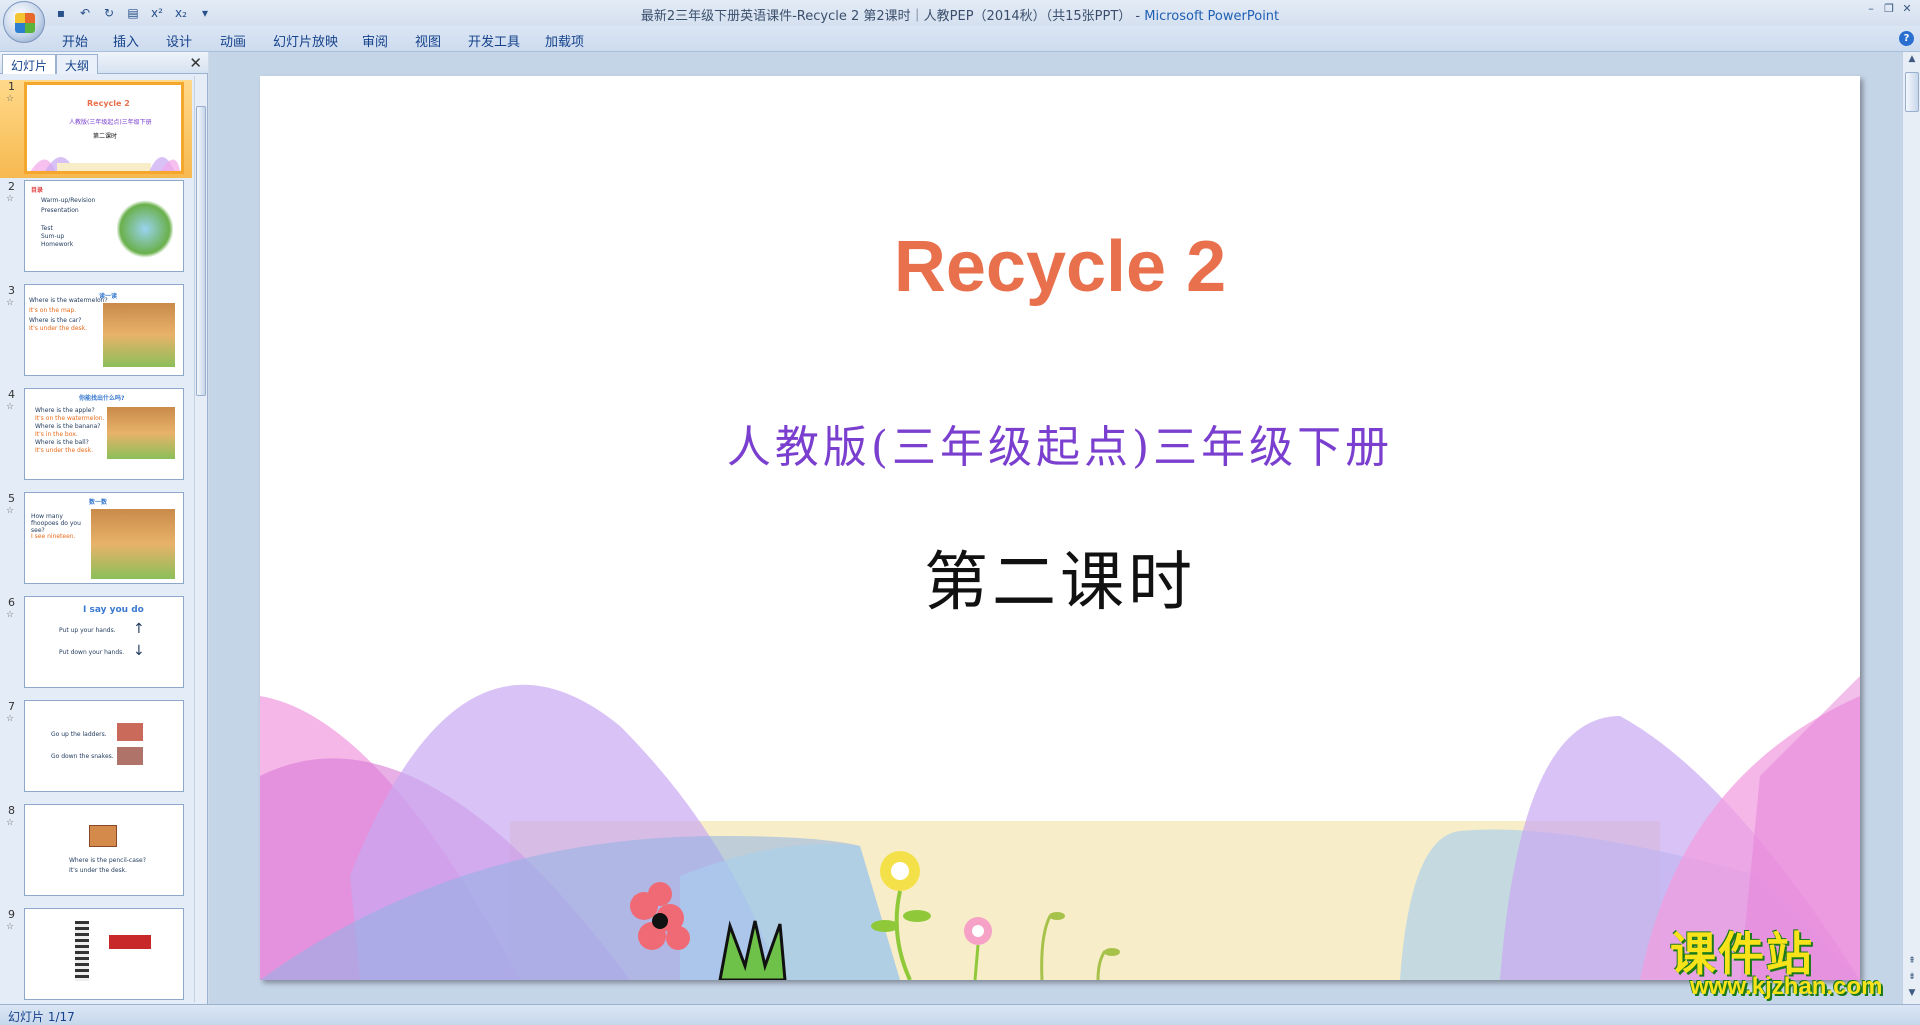 This screenshot has width=1920, height=1025. I want to click on up-arrow-icon: ↑, so click(139, 629).